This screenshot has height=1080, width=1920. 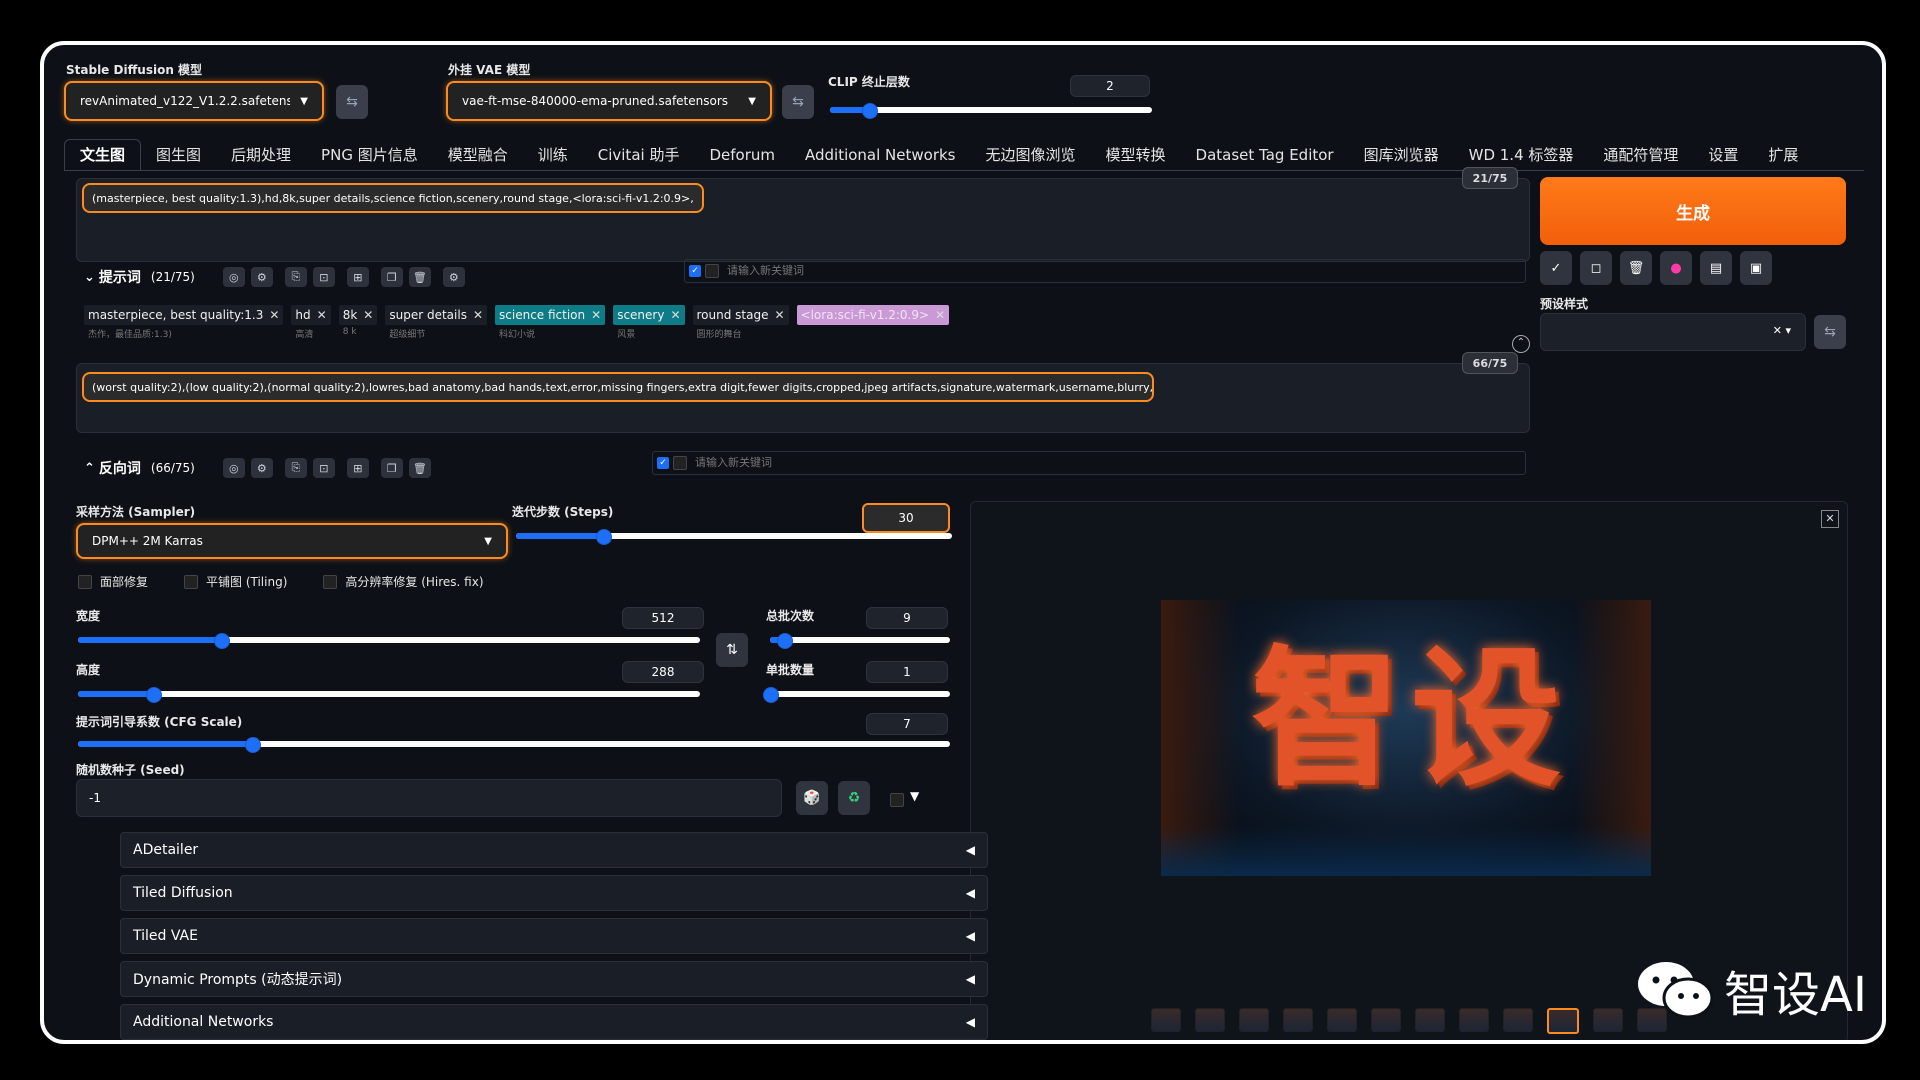 I want to click on seed-input: -1, so click(x=429, y=798).